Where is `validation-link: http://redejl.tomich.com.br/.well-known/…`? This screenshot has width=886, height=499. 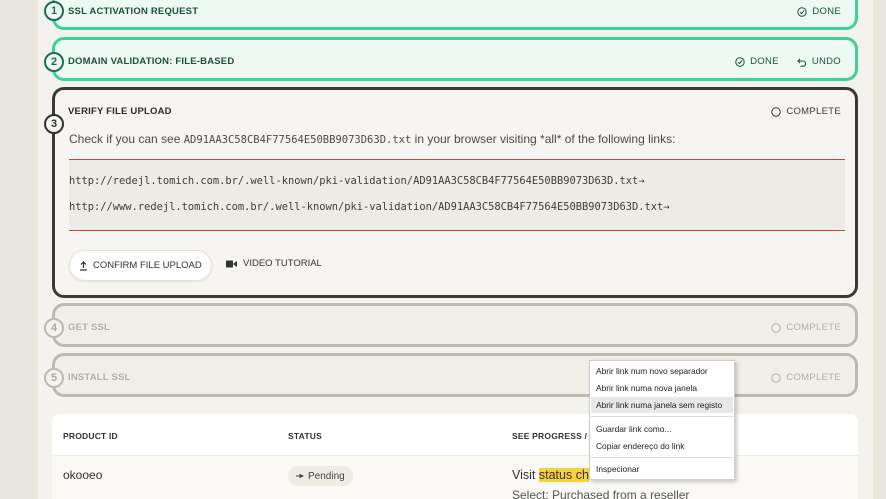
validation-link: http://redejl.tomich.com.br/.well-known/… is located at coordinates (357, 181).